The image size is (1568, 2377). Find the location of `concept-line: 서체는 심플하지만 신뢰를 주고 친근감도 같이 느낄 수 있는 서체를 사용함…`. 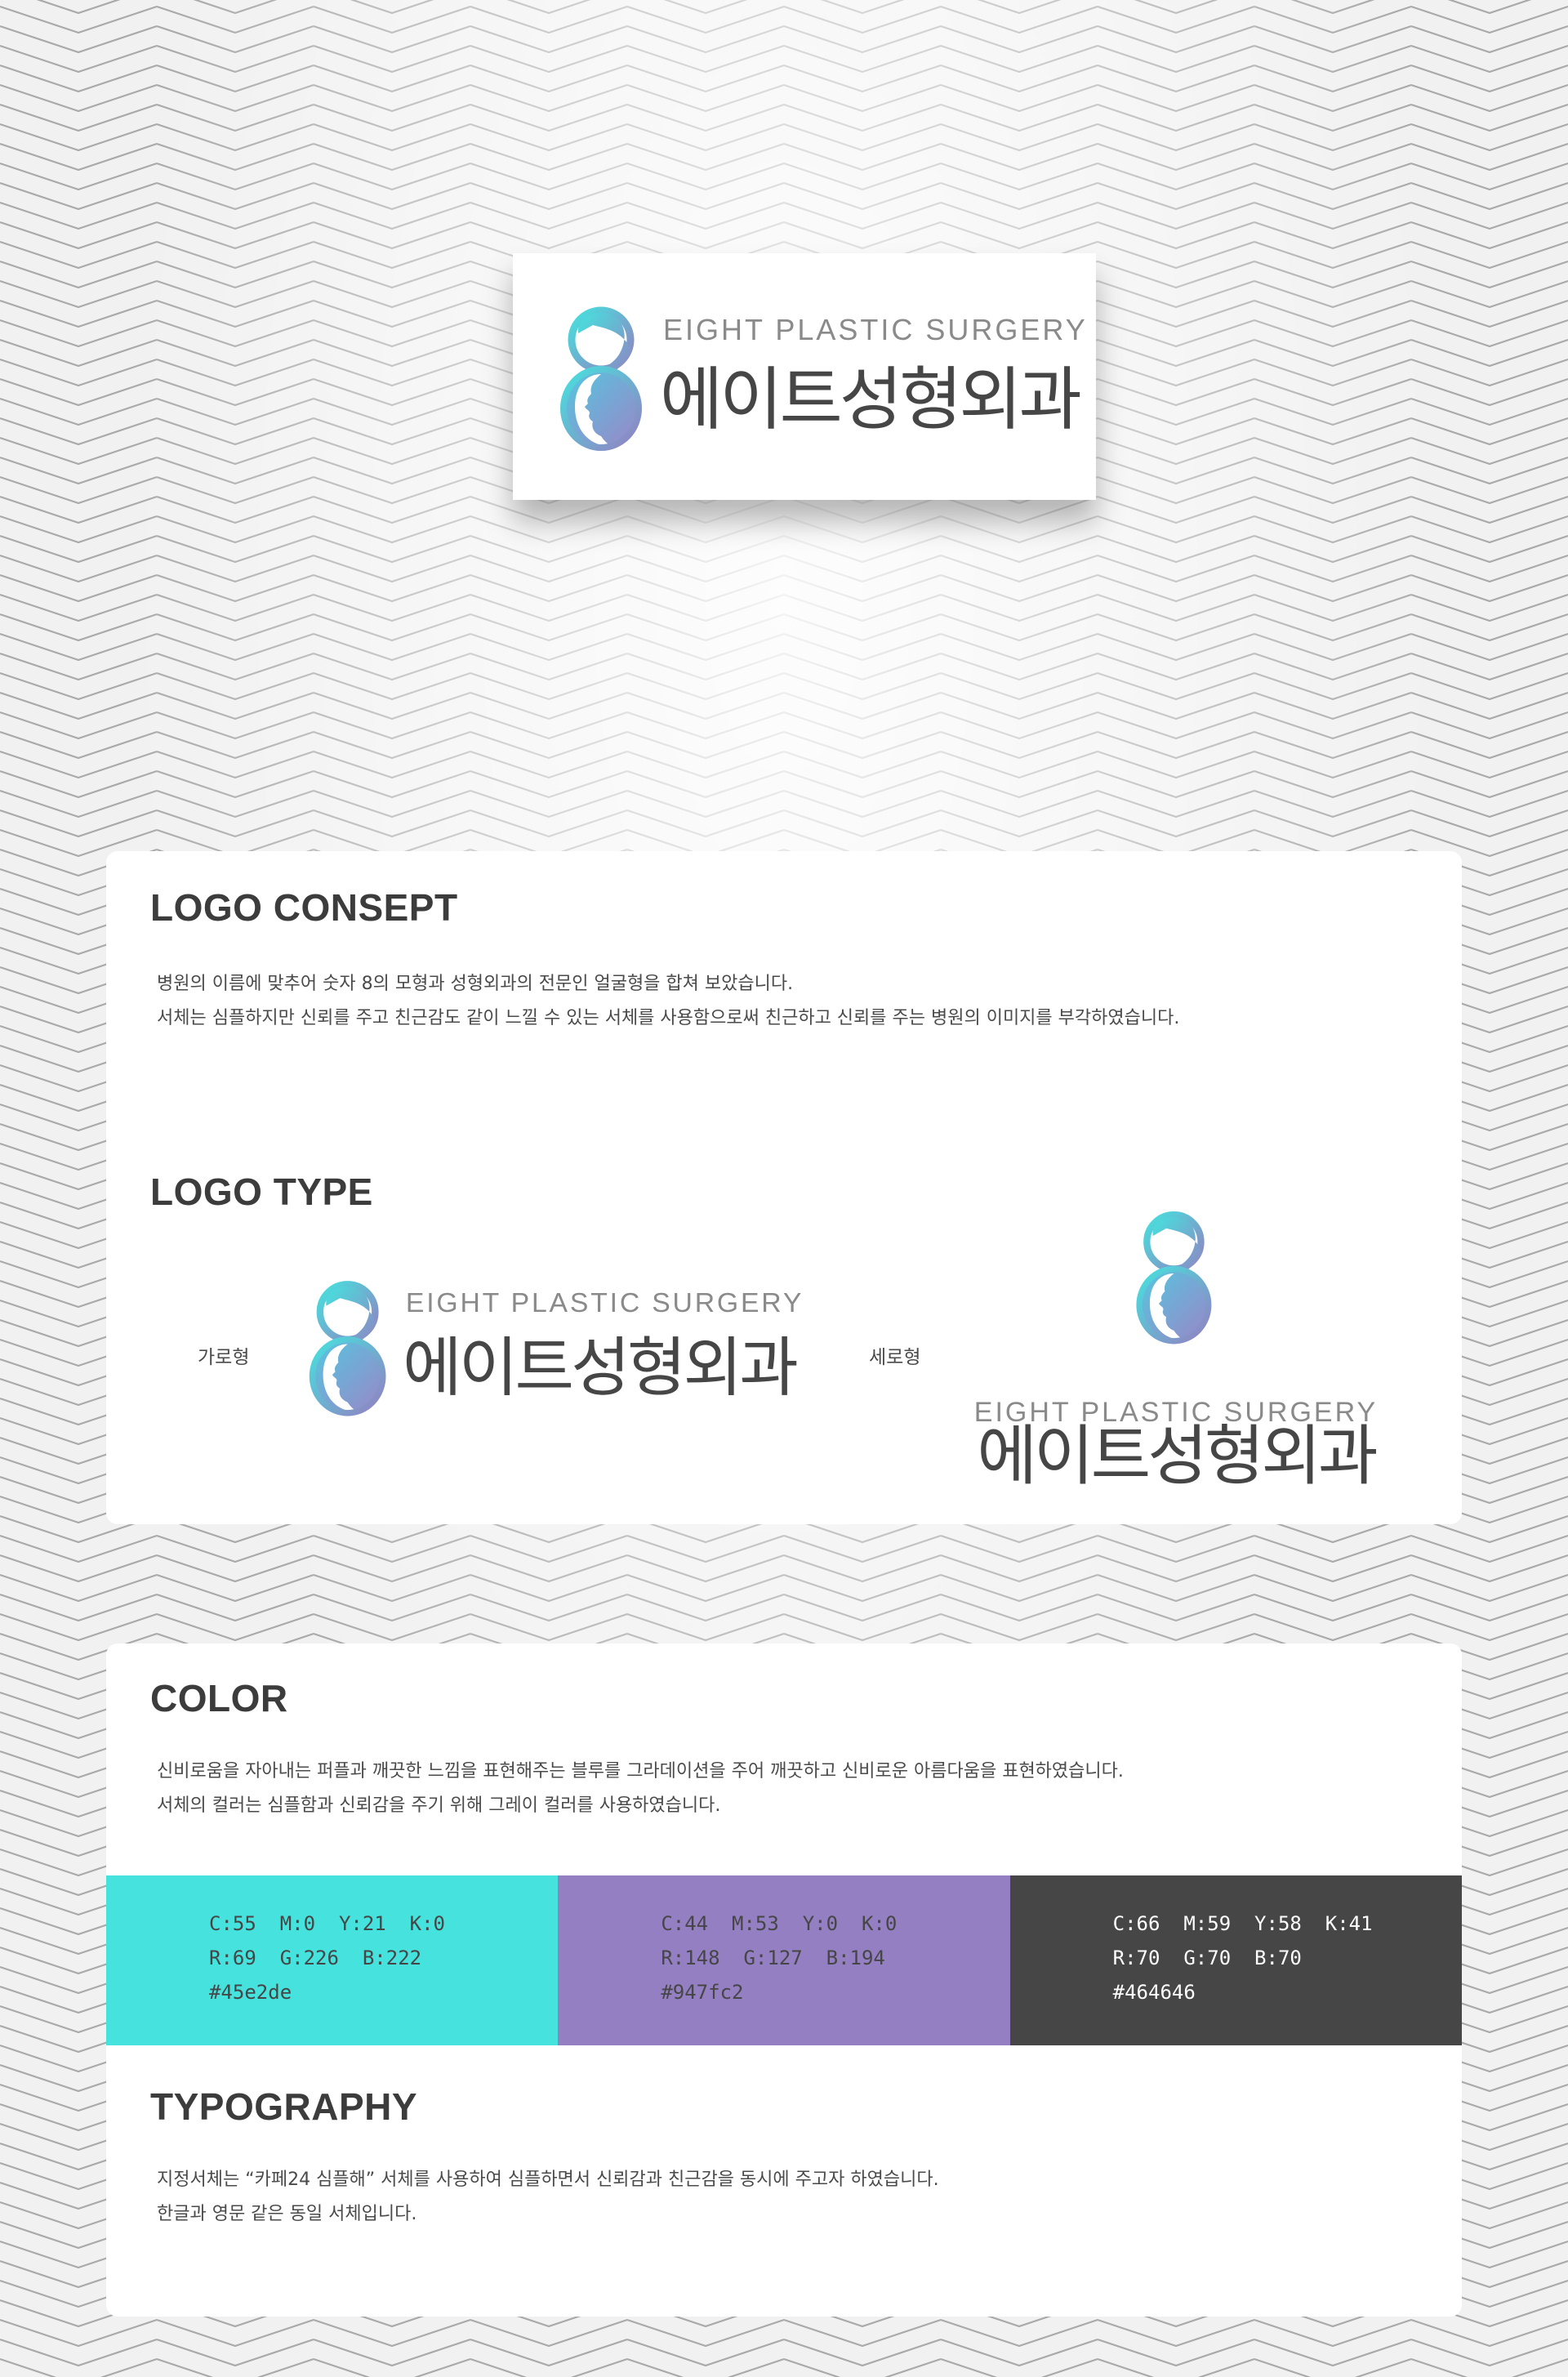

concept-line: 서체는 심플하지만 신뢰를 주고 친근감도 같이 느낄 수 있는 서체를 사용함… is located at coordinates (668, 1018).